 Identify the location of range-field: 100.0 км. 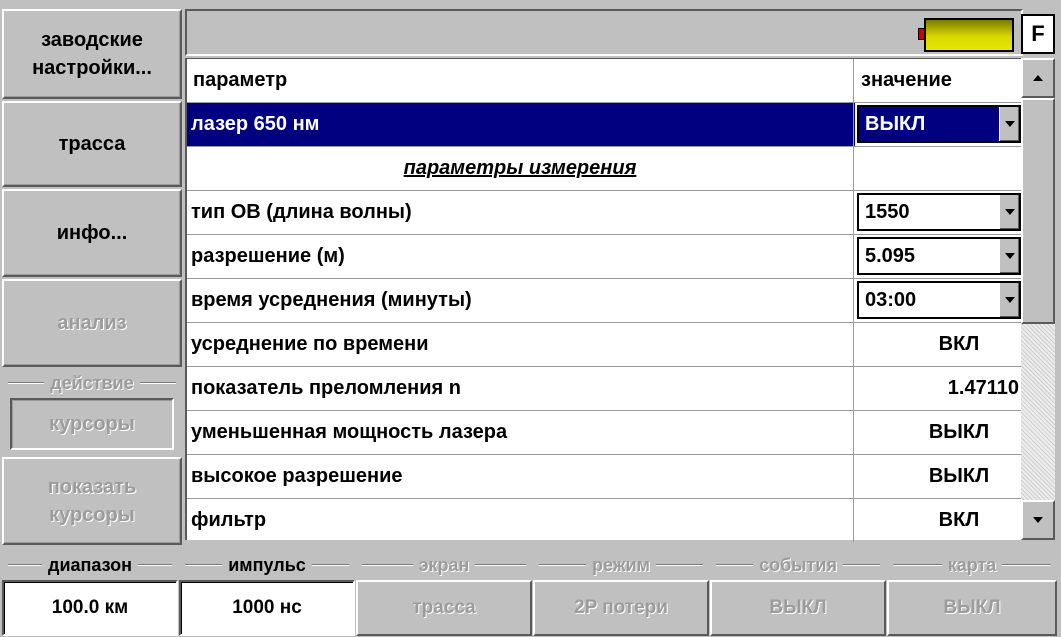
(90, 608).